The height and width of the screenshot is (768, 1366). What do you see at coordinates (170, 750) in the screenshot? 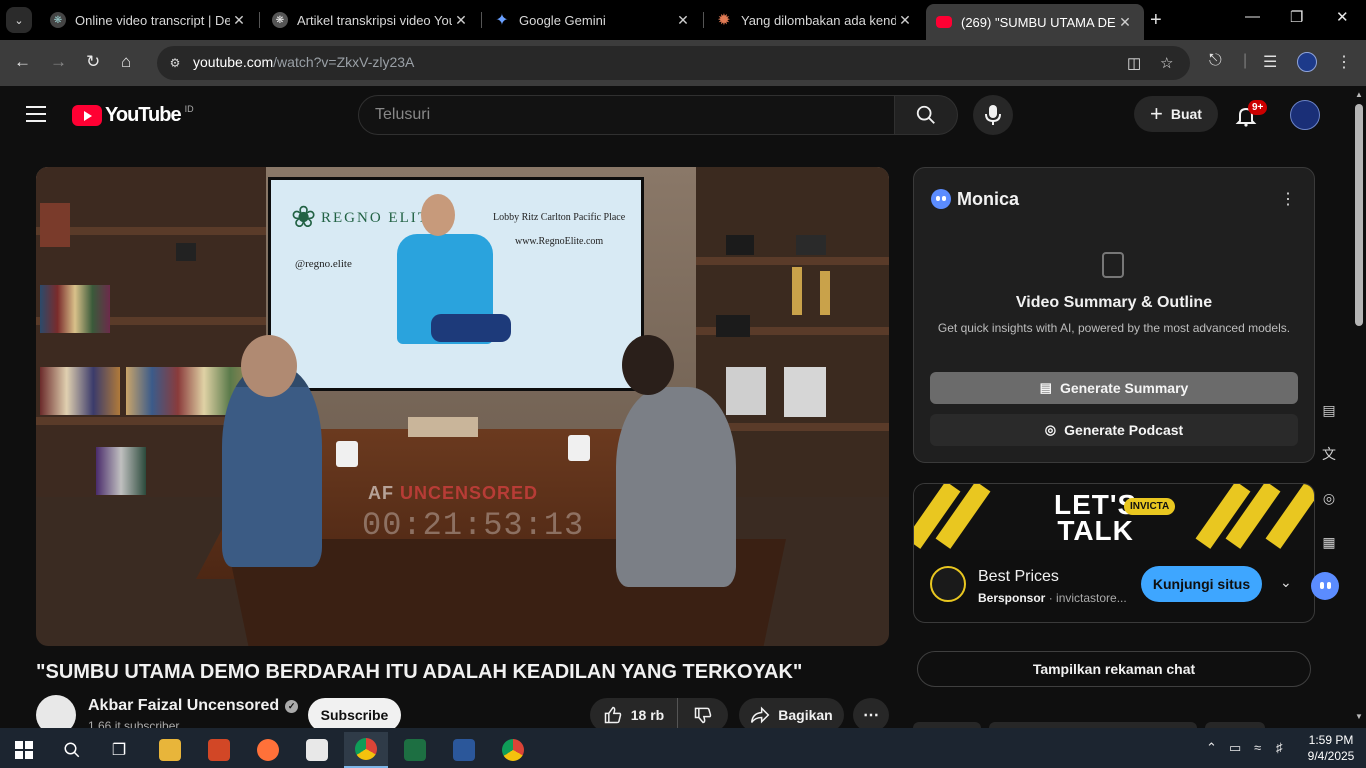
I see `file-explorer-icon` at bounding box center [170, 750].